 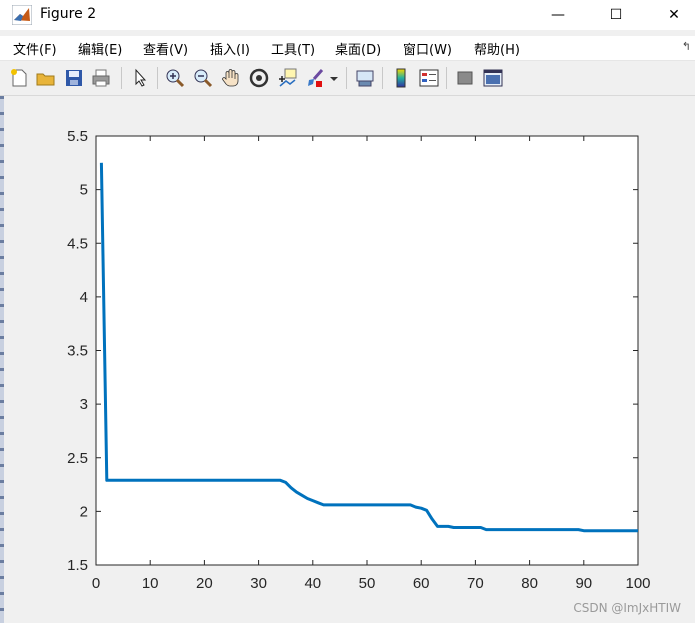 I want to click on y-tick-label: 3, so click(x=84, y=404).